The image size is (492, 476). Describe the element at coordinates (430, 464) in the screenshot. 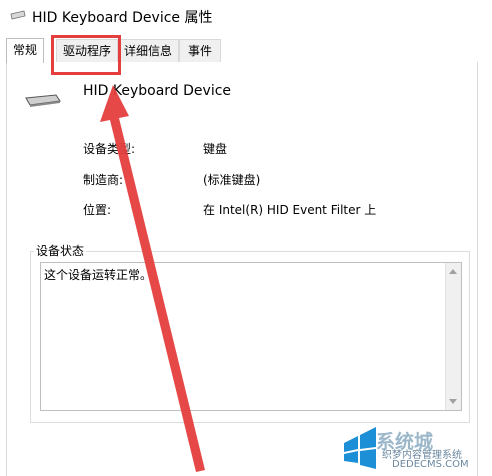

I see `watermark-url: DEDECMS.COM` at that location.